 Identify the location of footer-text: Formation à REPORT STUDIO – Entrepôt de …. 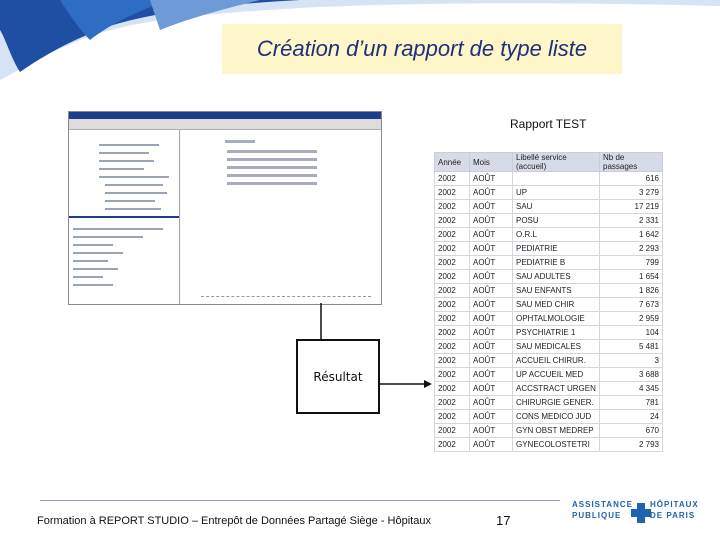
(234, 521).